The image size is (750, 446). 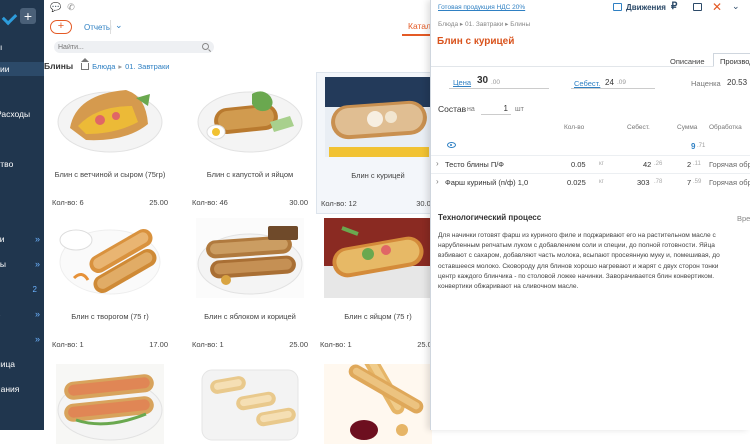 What do you see at coordinates (419, 26) in the screenshot?
I see `tab-catalog: Катал` at bounding box center [419, 26].